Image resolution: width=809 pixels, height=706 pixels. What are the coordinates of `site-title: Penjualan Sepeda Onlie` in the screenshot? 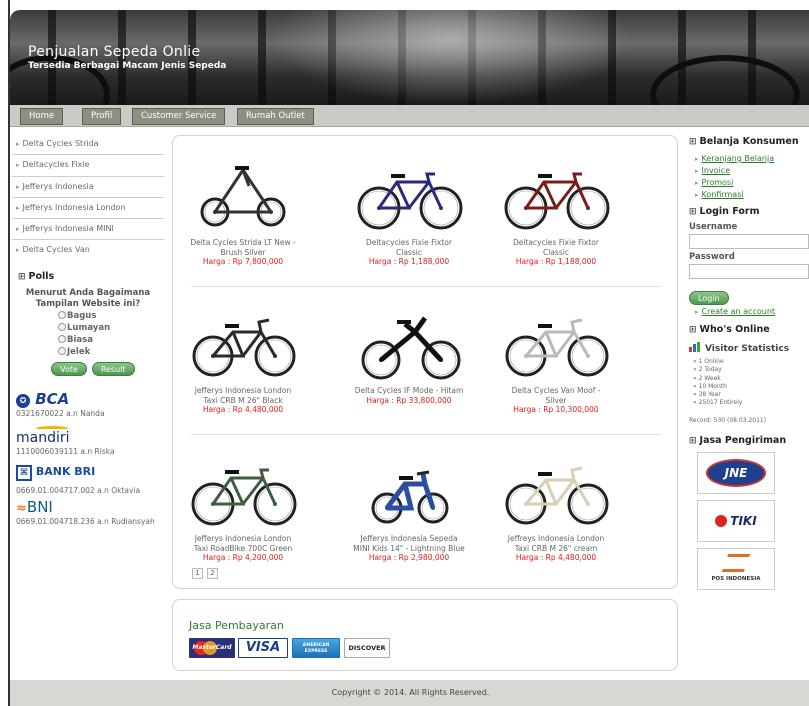 It's located at (114, 52).